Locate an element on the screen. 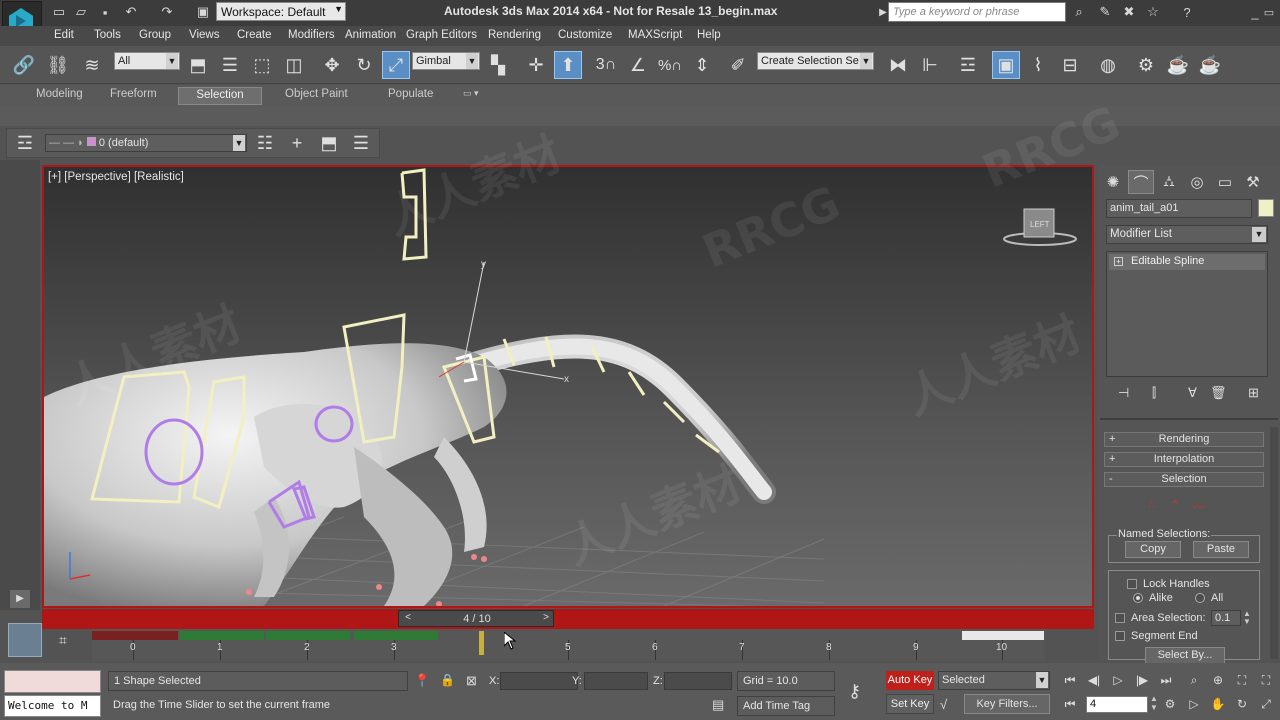 This screenshot has height=720, width=1280. reference-coordinate-dropdown: Gimbal ▼ is located at coordinates (446, 61).